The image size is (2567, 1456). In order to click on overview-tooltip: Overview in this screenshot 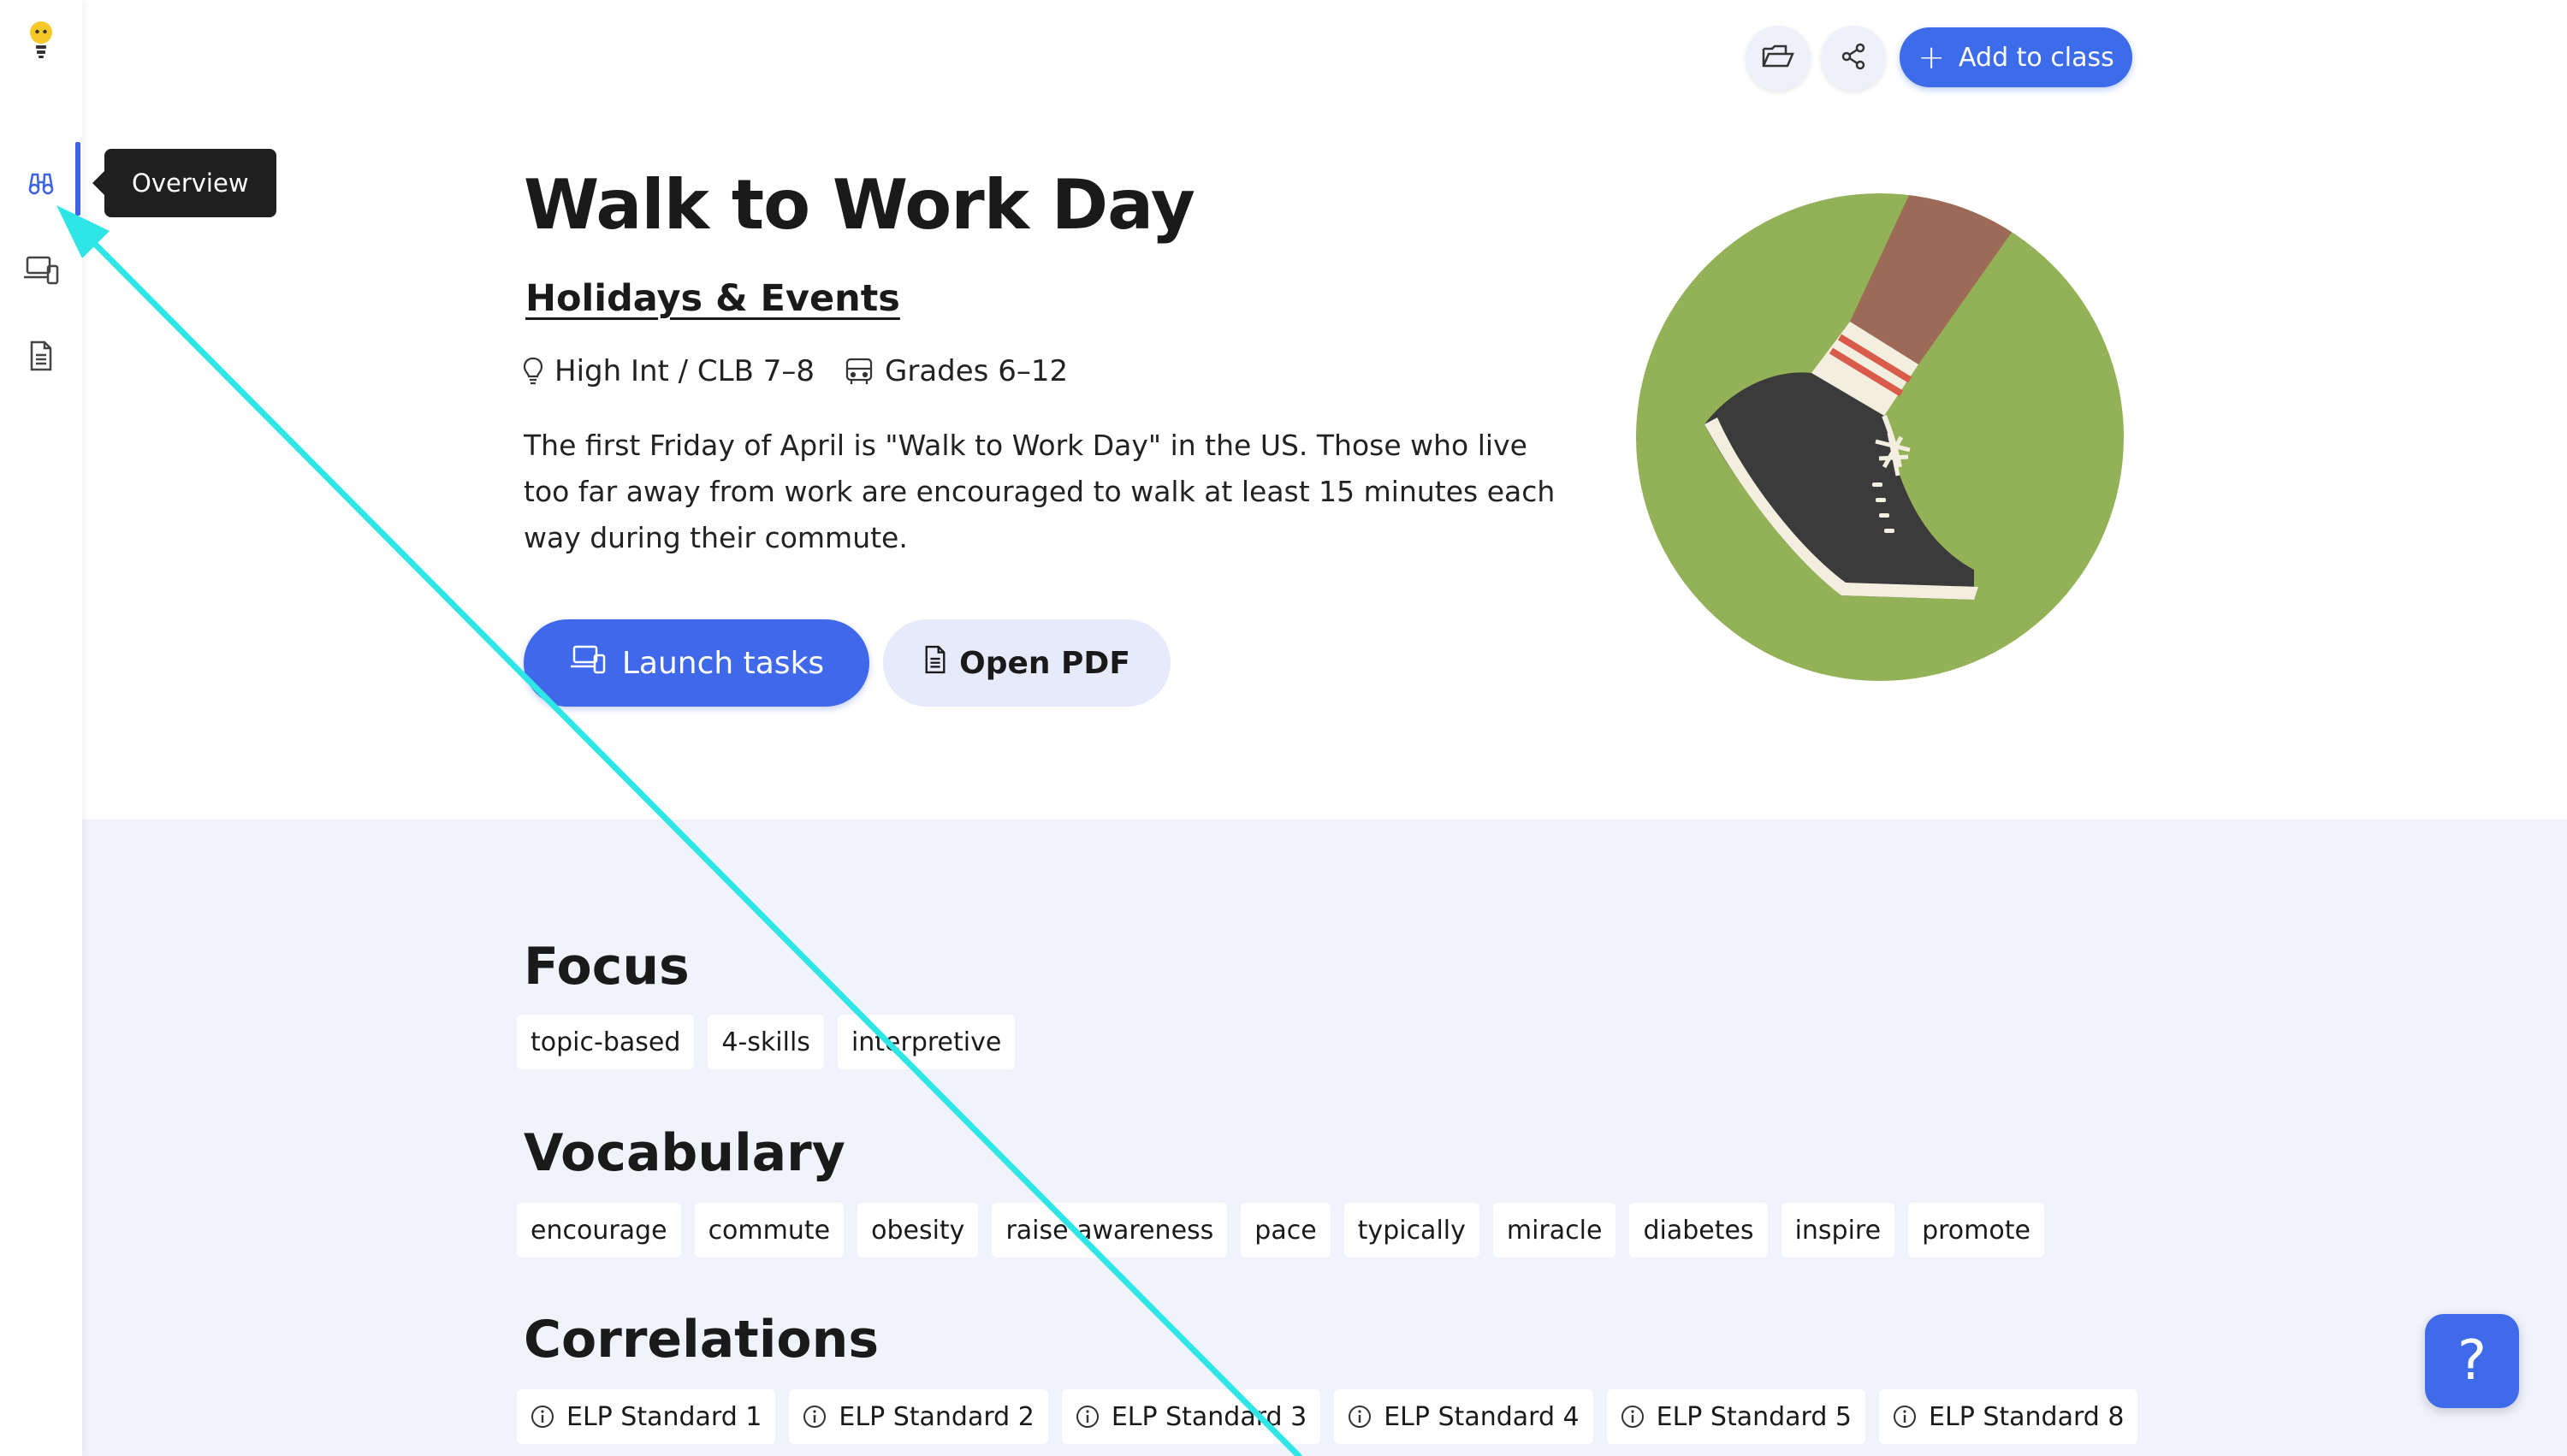, I will do `click(184, 183)`.